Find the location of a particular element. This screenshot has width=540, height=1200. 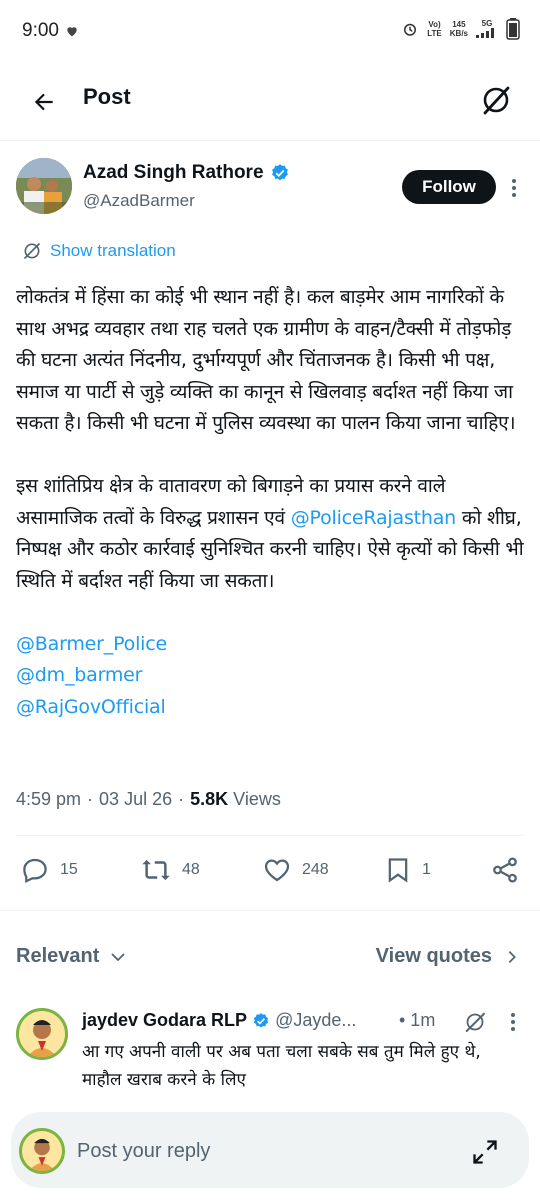

user-avatar-image is located at coordinates (42, 1151).